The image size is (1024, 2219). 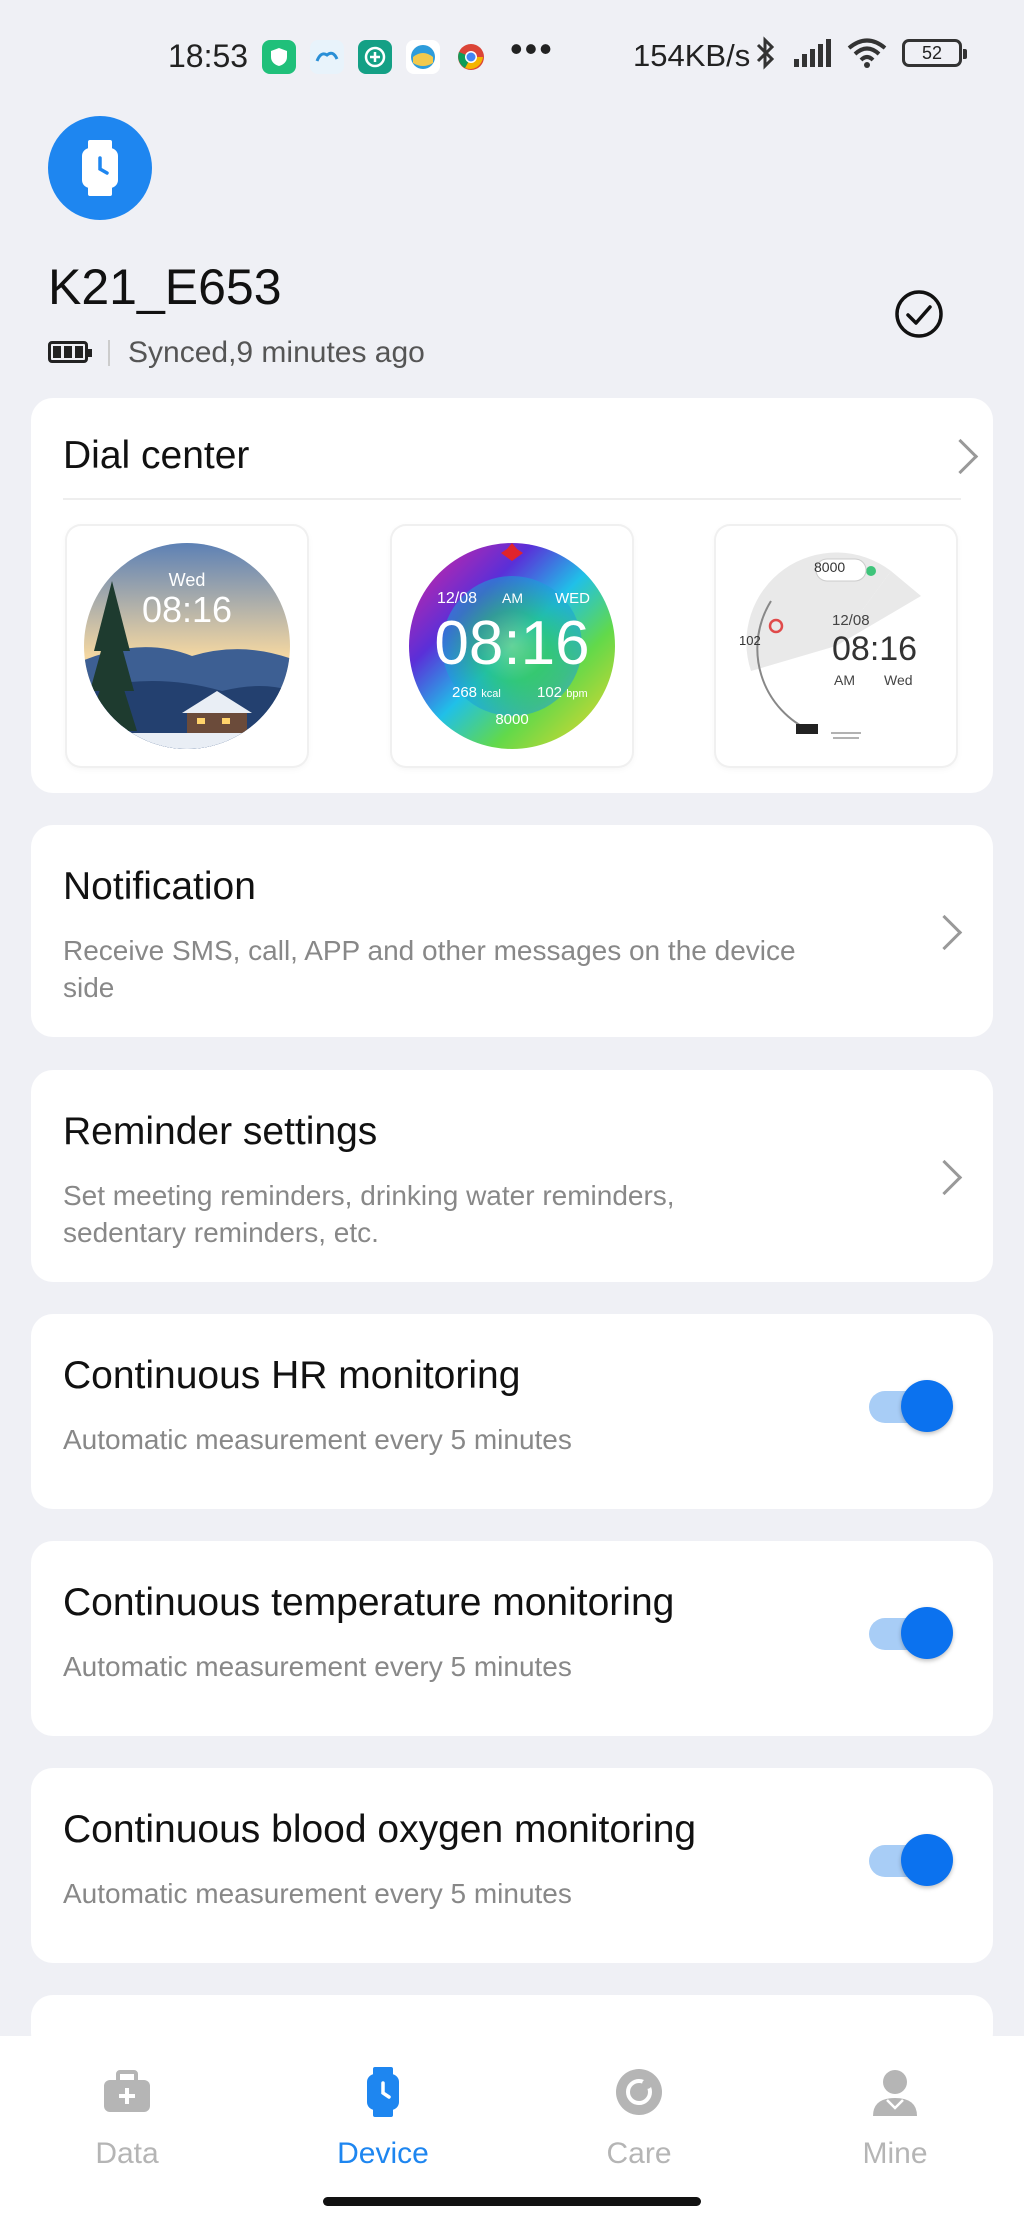 What do you see at coordinates (572, 598) in the screenshot?
I see `dial-day: WED` at bounding box center [572, 598].